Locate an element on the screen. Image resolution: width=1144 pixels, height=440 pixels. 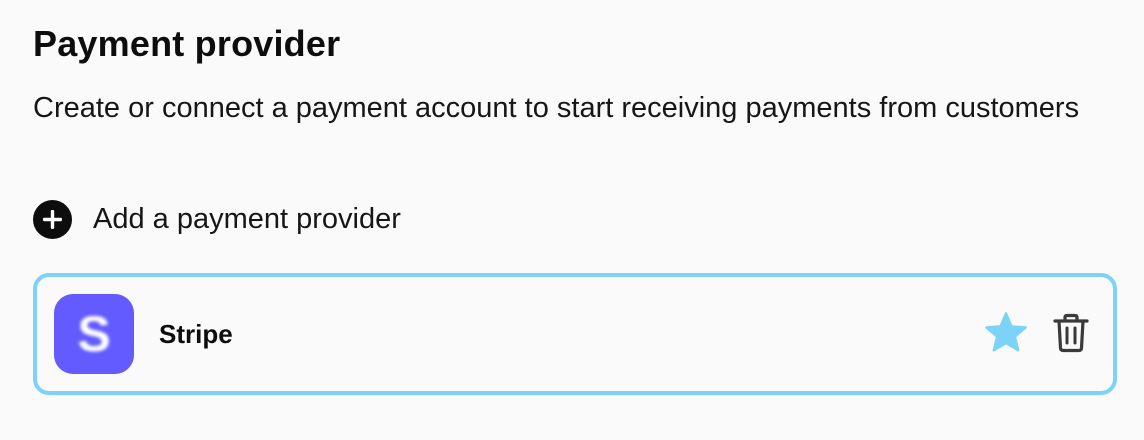
plus-circle-icon is located at coordinates (52, 219).